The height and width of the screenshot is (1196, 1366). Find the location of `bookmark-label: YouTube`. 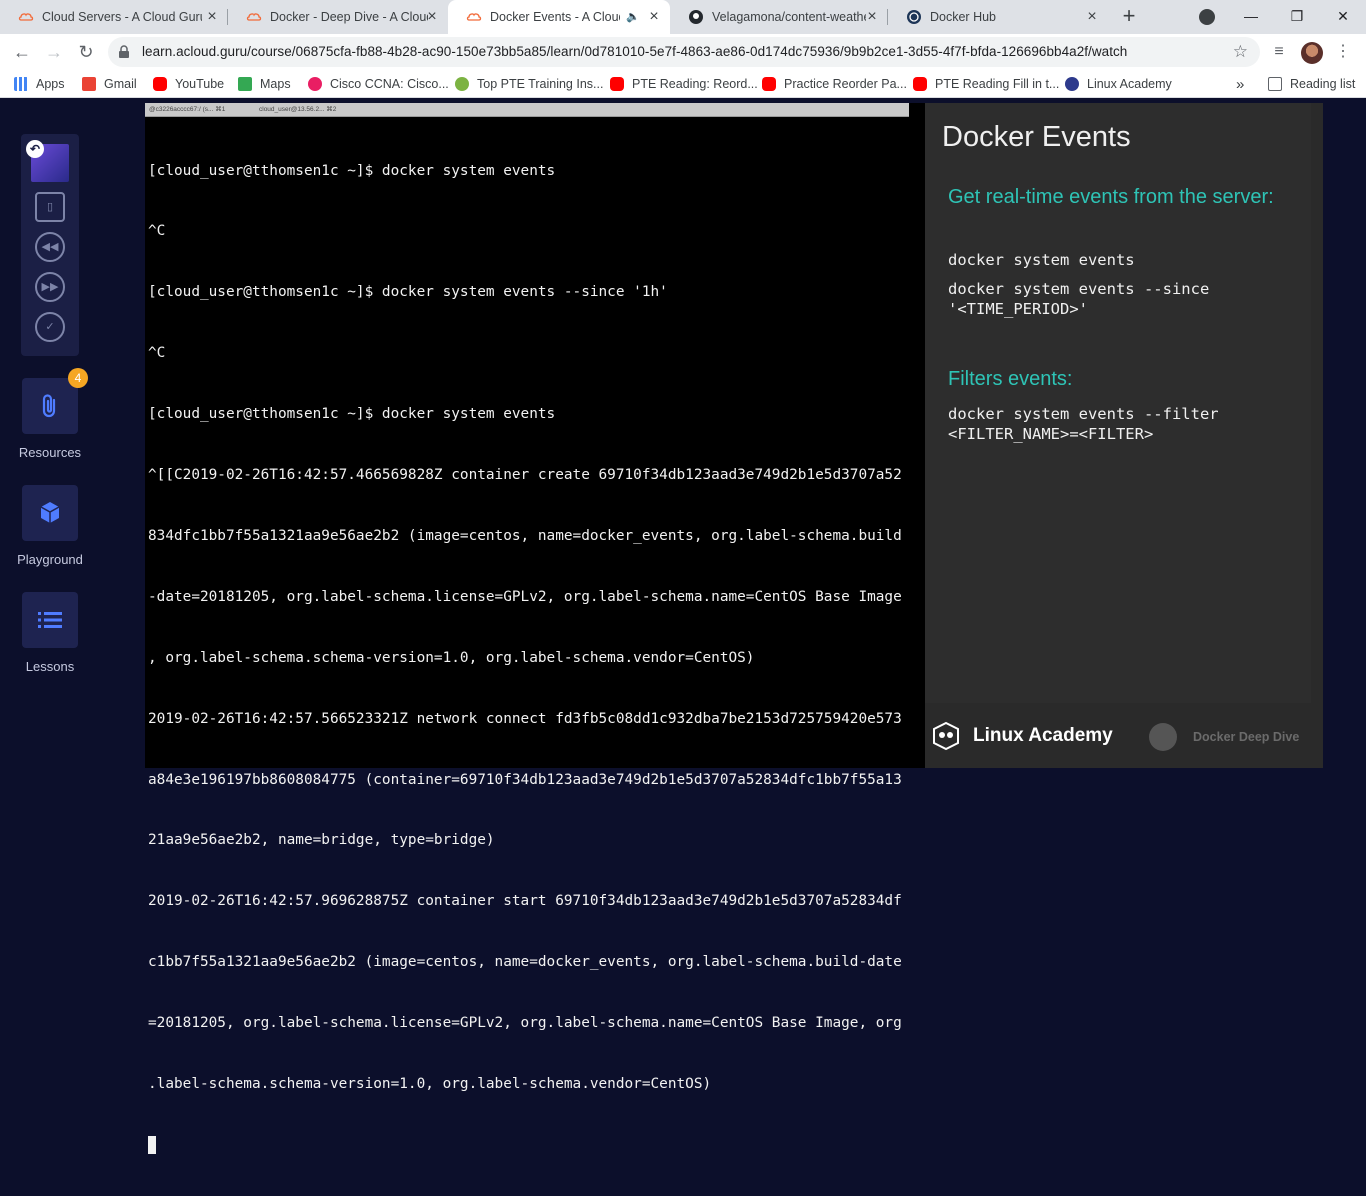

bookmark-label: YouTube is located at coordinates (200, 84).